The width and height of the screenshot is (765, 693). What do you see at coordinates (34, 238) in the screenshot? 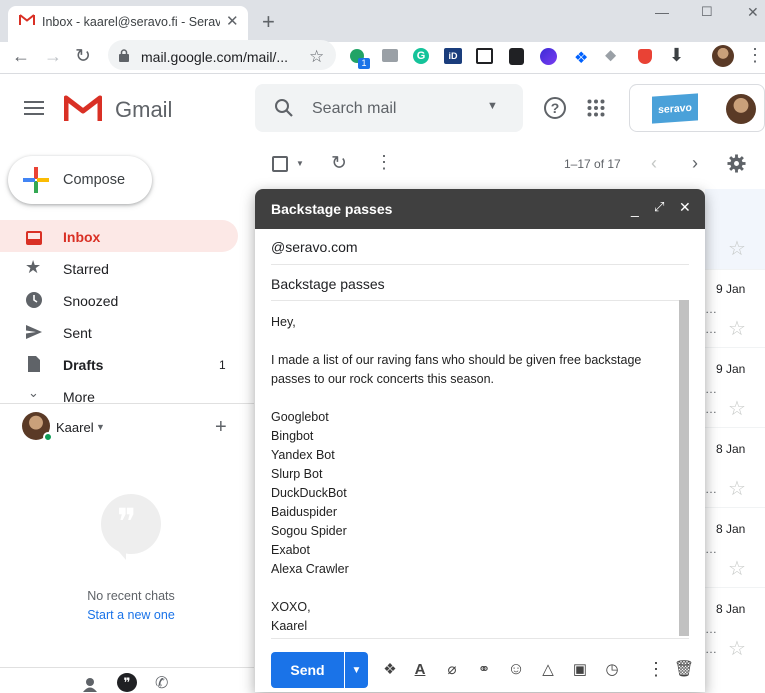
I see `inbox-icon` at bounding box center [34, 238].